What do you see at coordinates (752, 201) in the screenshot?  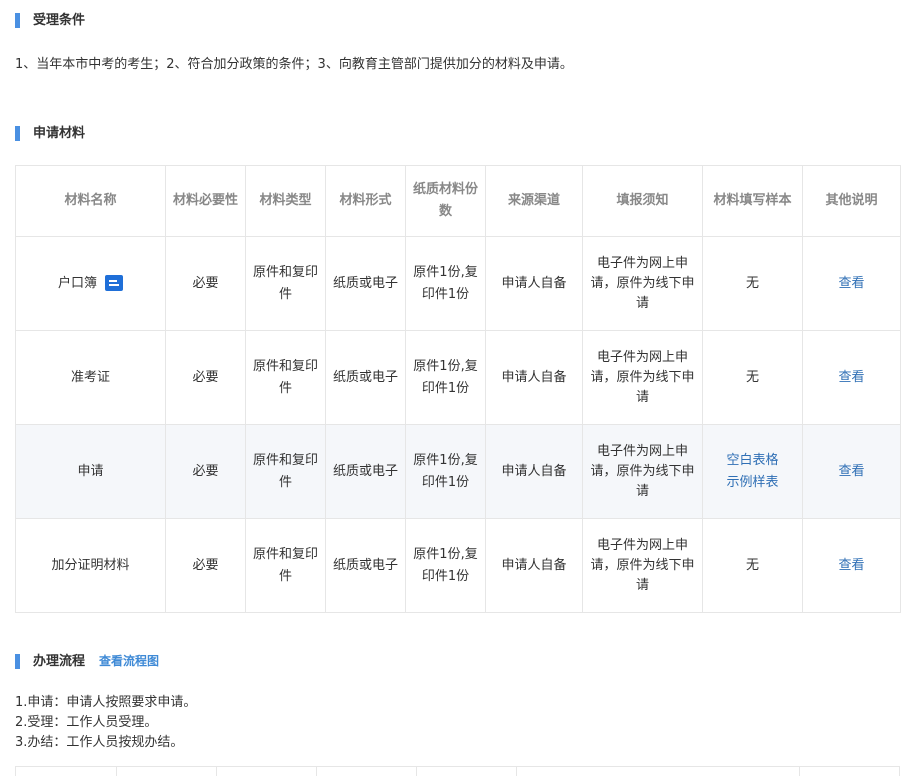 I see `col-header: 材料填写样本` at bounding box center [752, 201].